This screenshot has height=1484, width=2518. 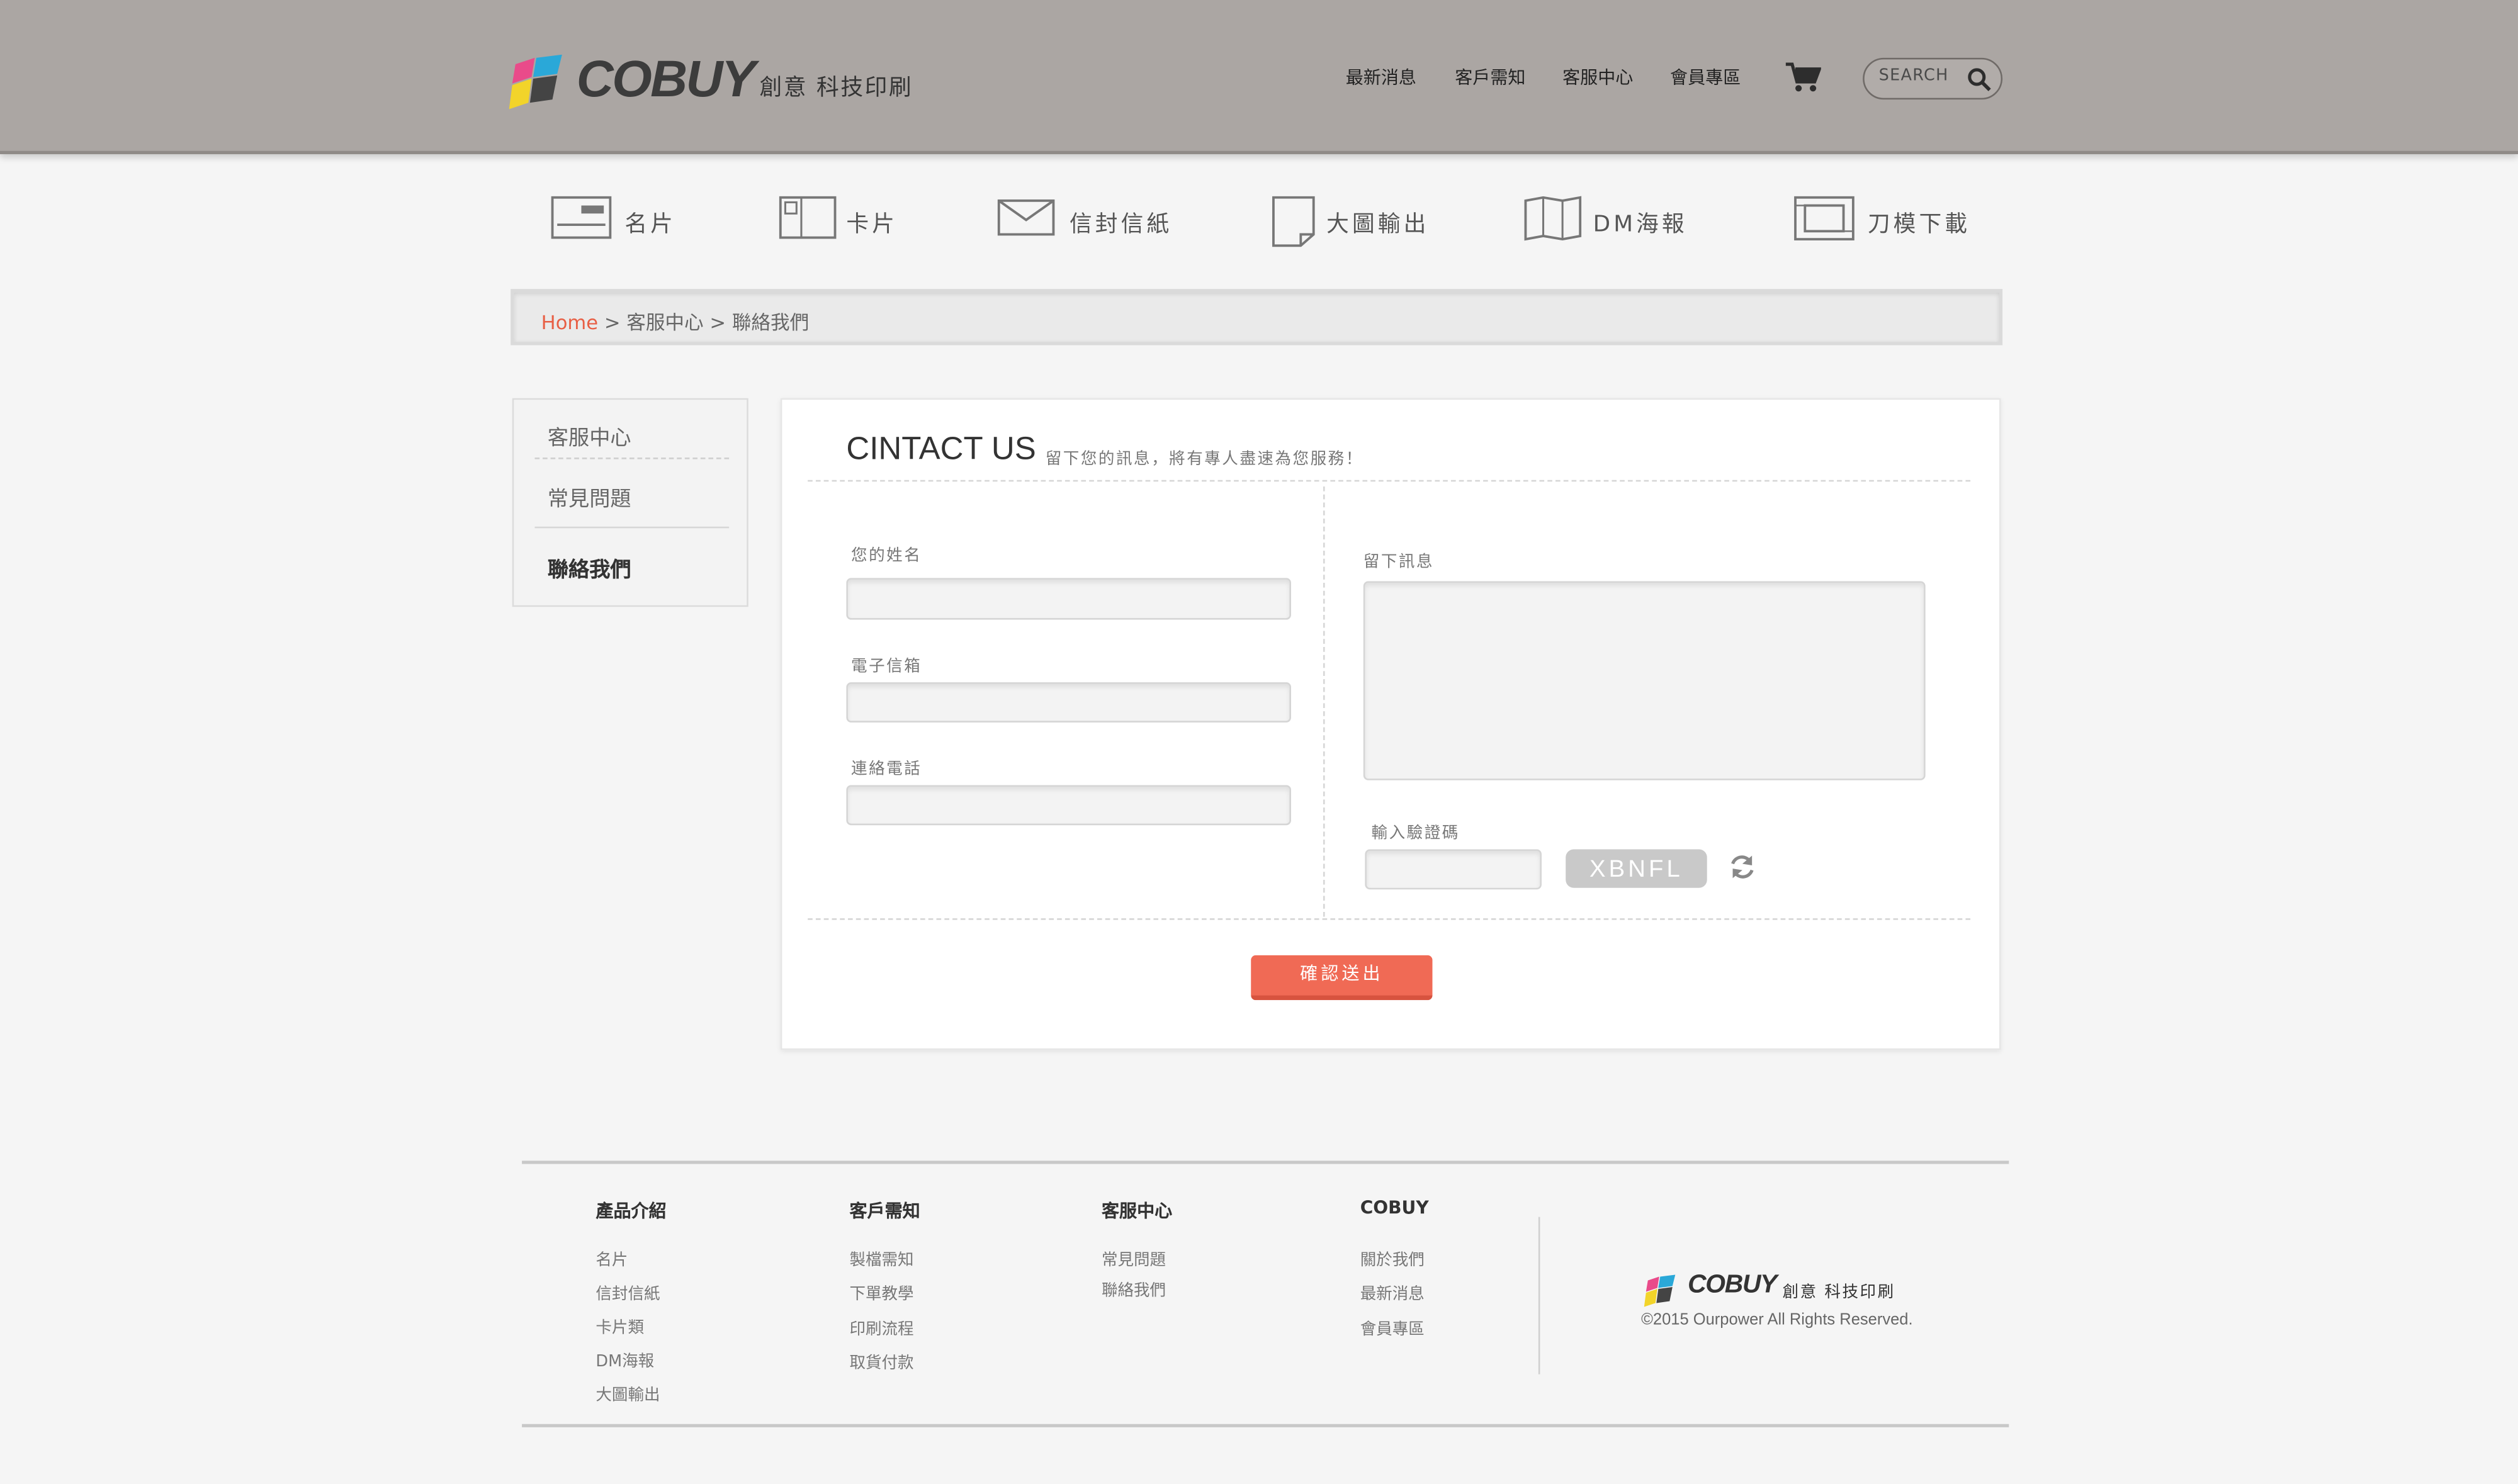 What do you see at coordinates (589, 568) in the screenshot?
I see `sidebar-item-contact: 聯絡我們` at bounding box center [589, 568].